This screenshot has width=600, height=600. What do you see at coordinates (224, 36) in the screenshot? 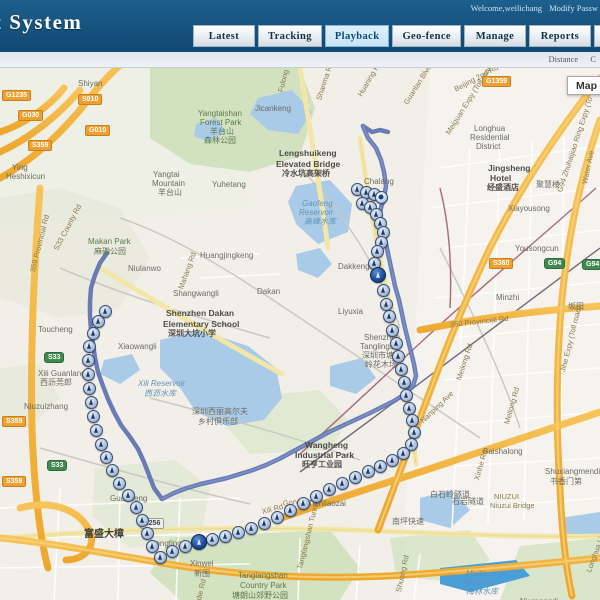
I see `nav-button-latest: Latest` at bounding box center [224, 36].